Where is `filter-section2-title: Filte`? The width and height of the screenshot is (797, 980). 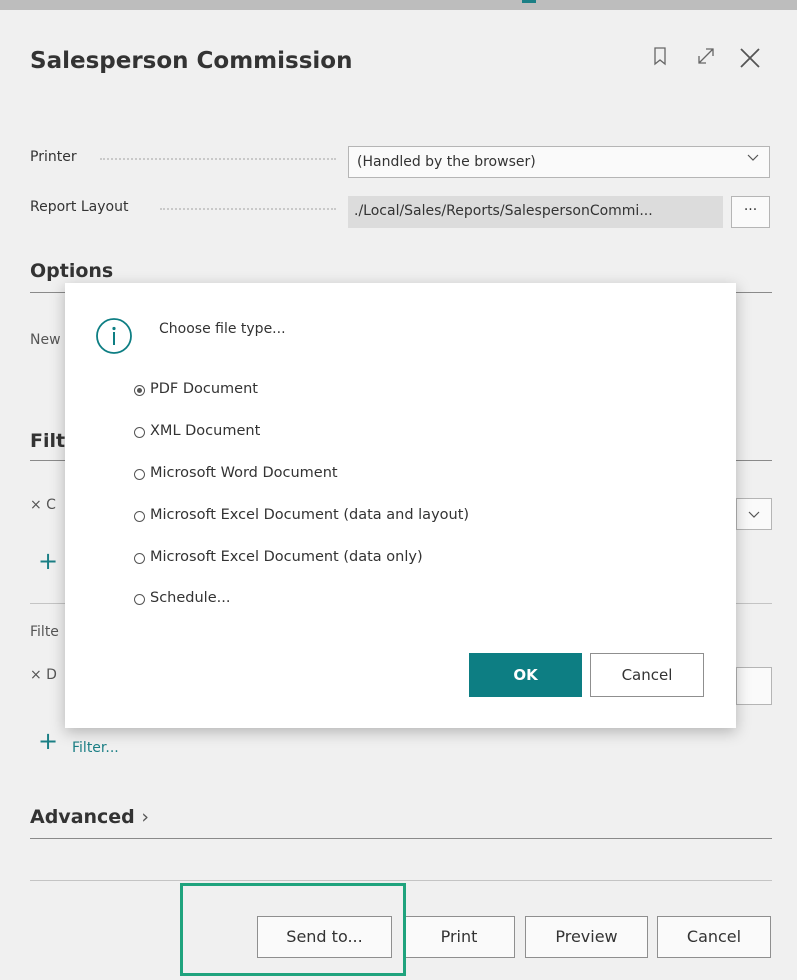 filter-section2-title: Filte is located at coordinates (44, 632).